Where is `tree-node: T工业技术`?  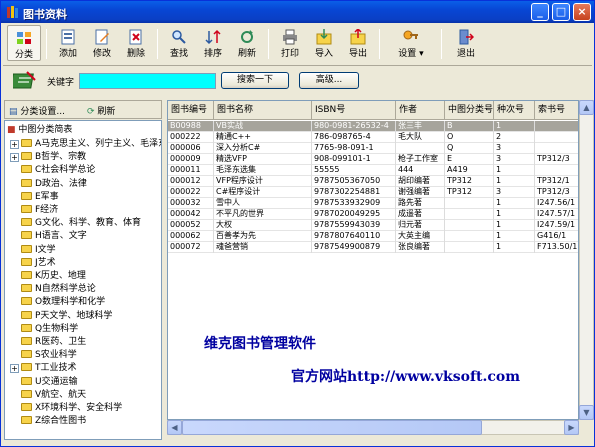 tree-node: T工业技术 is located at coordinates (49, 368).